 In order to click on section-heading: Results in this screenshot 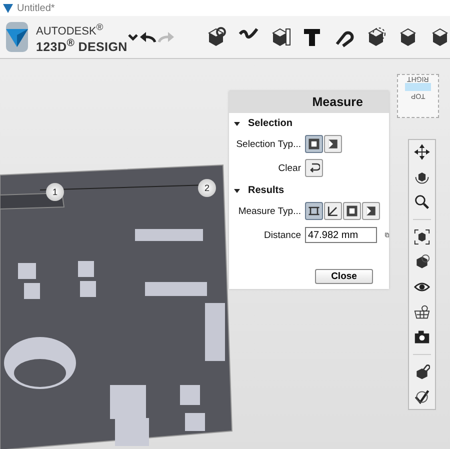, I will do `click(266, 190)`.